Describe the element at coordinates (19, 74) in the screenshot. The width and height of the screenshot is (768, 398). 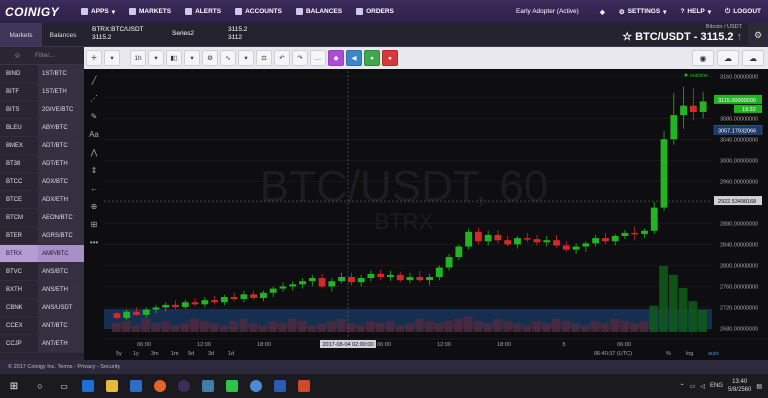
I see `exchange-code: BIND` at that location.